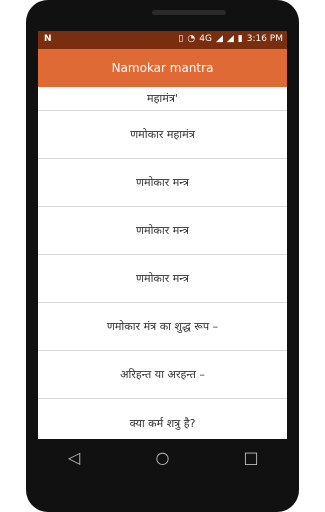 This screenshot has height=512, width=325. What do you see at coordinates (48, 39) in the screenshot?
I see `notification-n-icon: N` at bounding box center [48, 39].